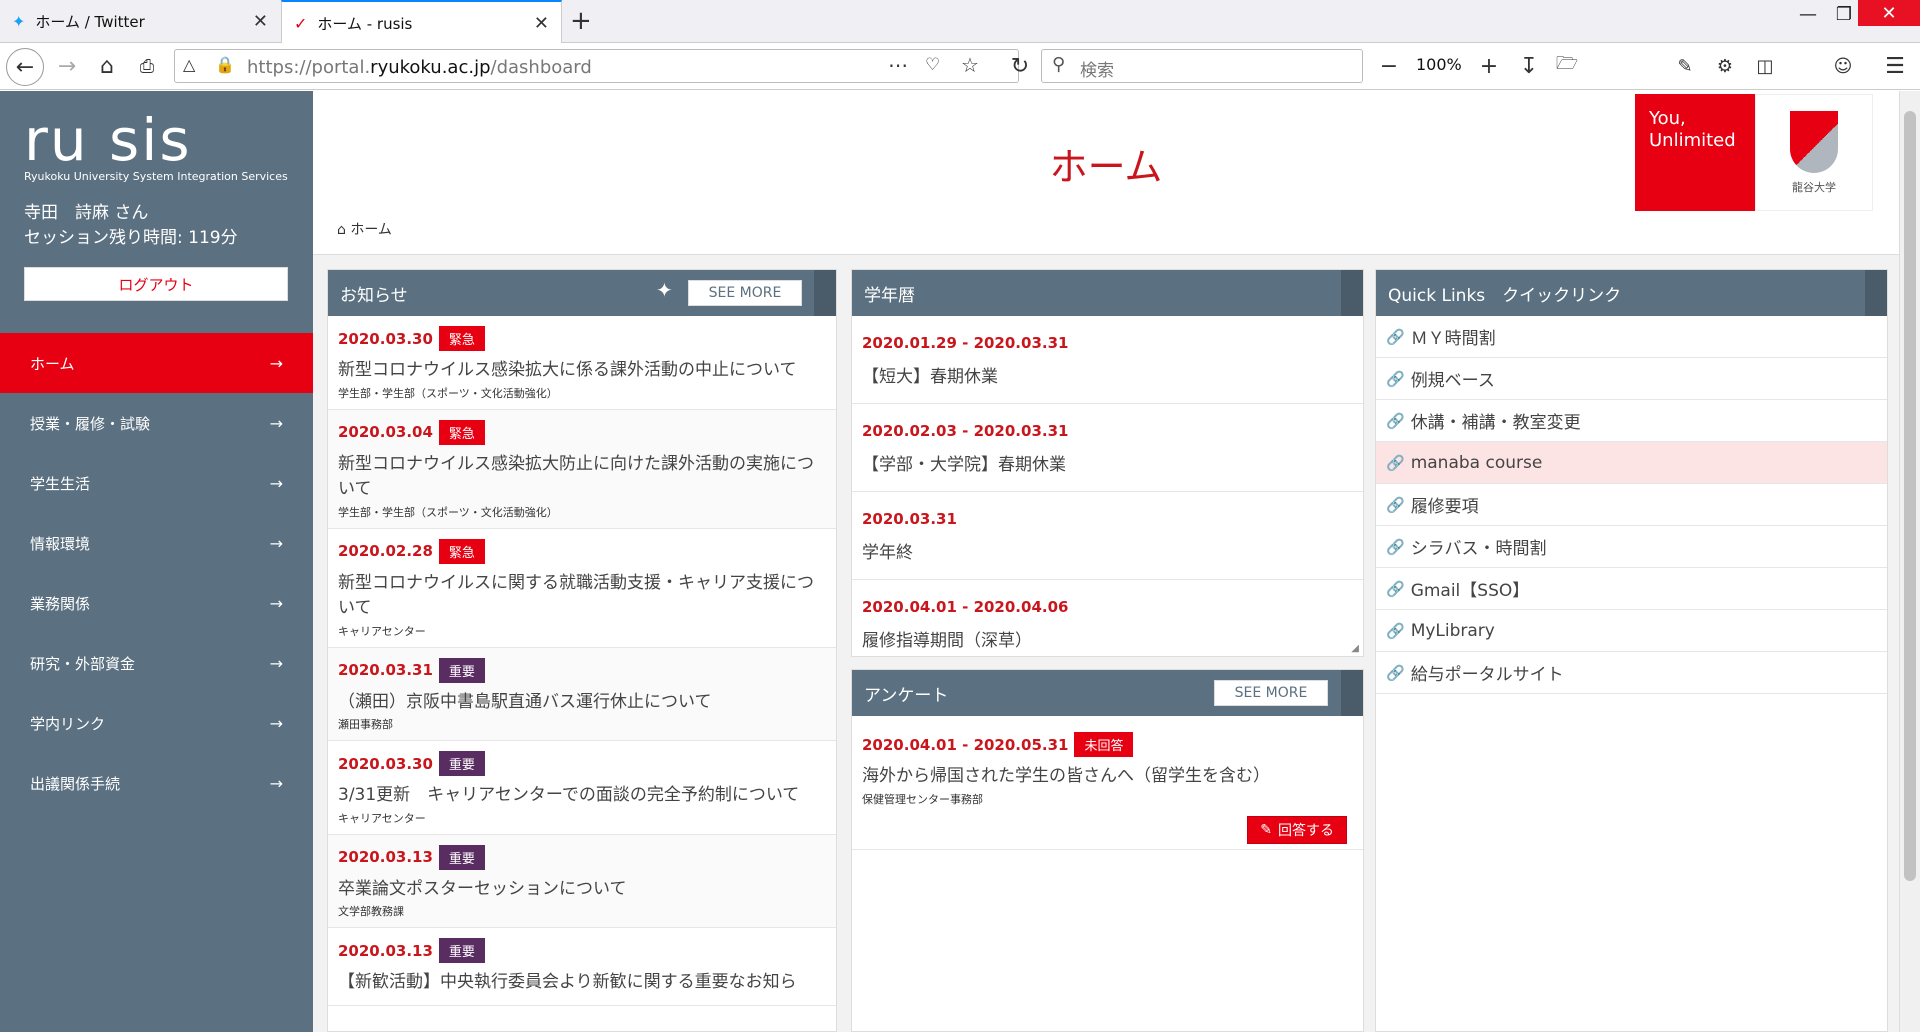  Describe the element at coordinates (385, 857) in the screenshot. I see `notice-date: 2020.03.13` at that location.